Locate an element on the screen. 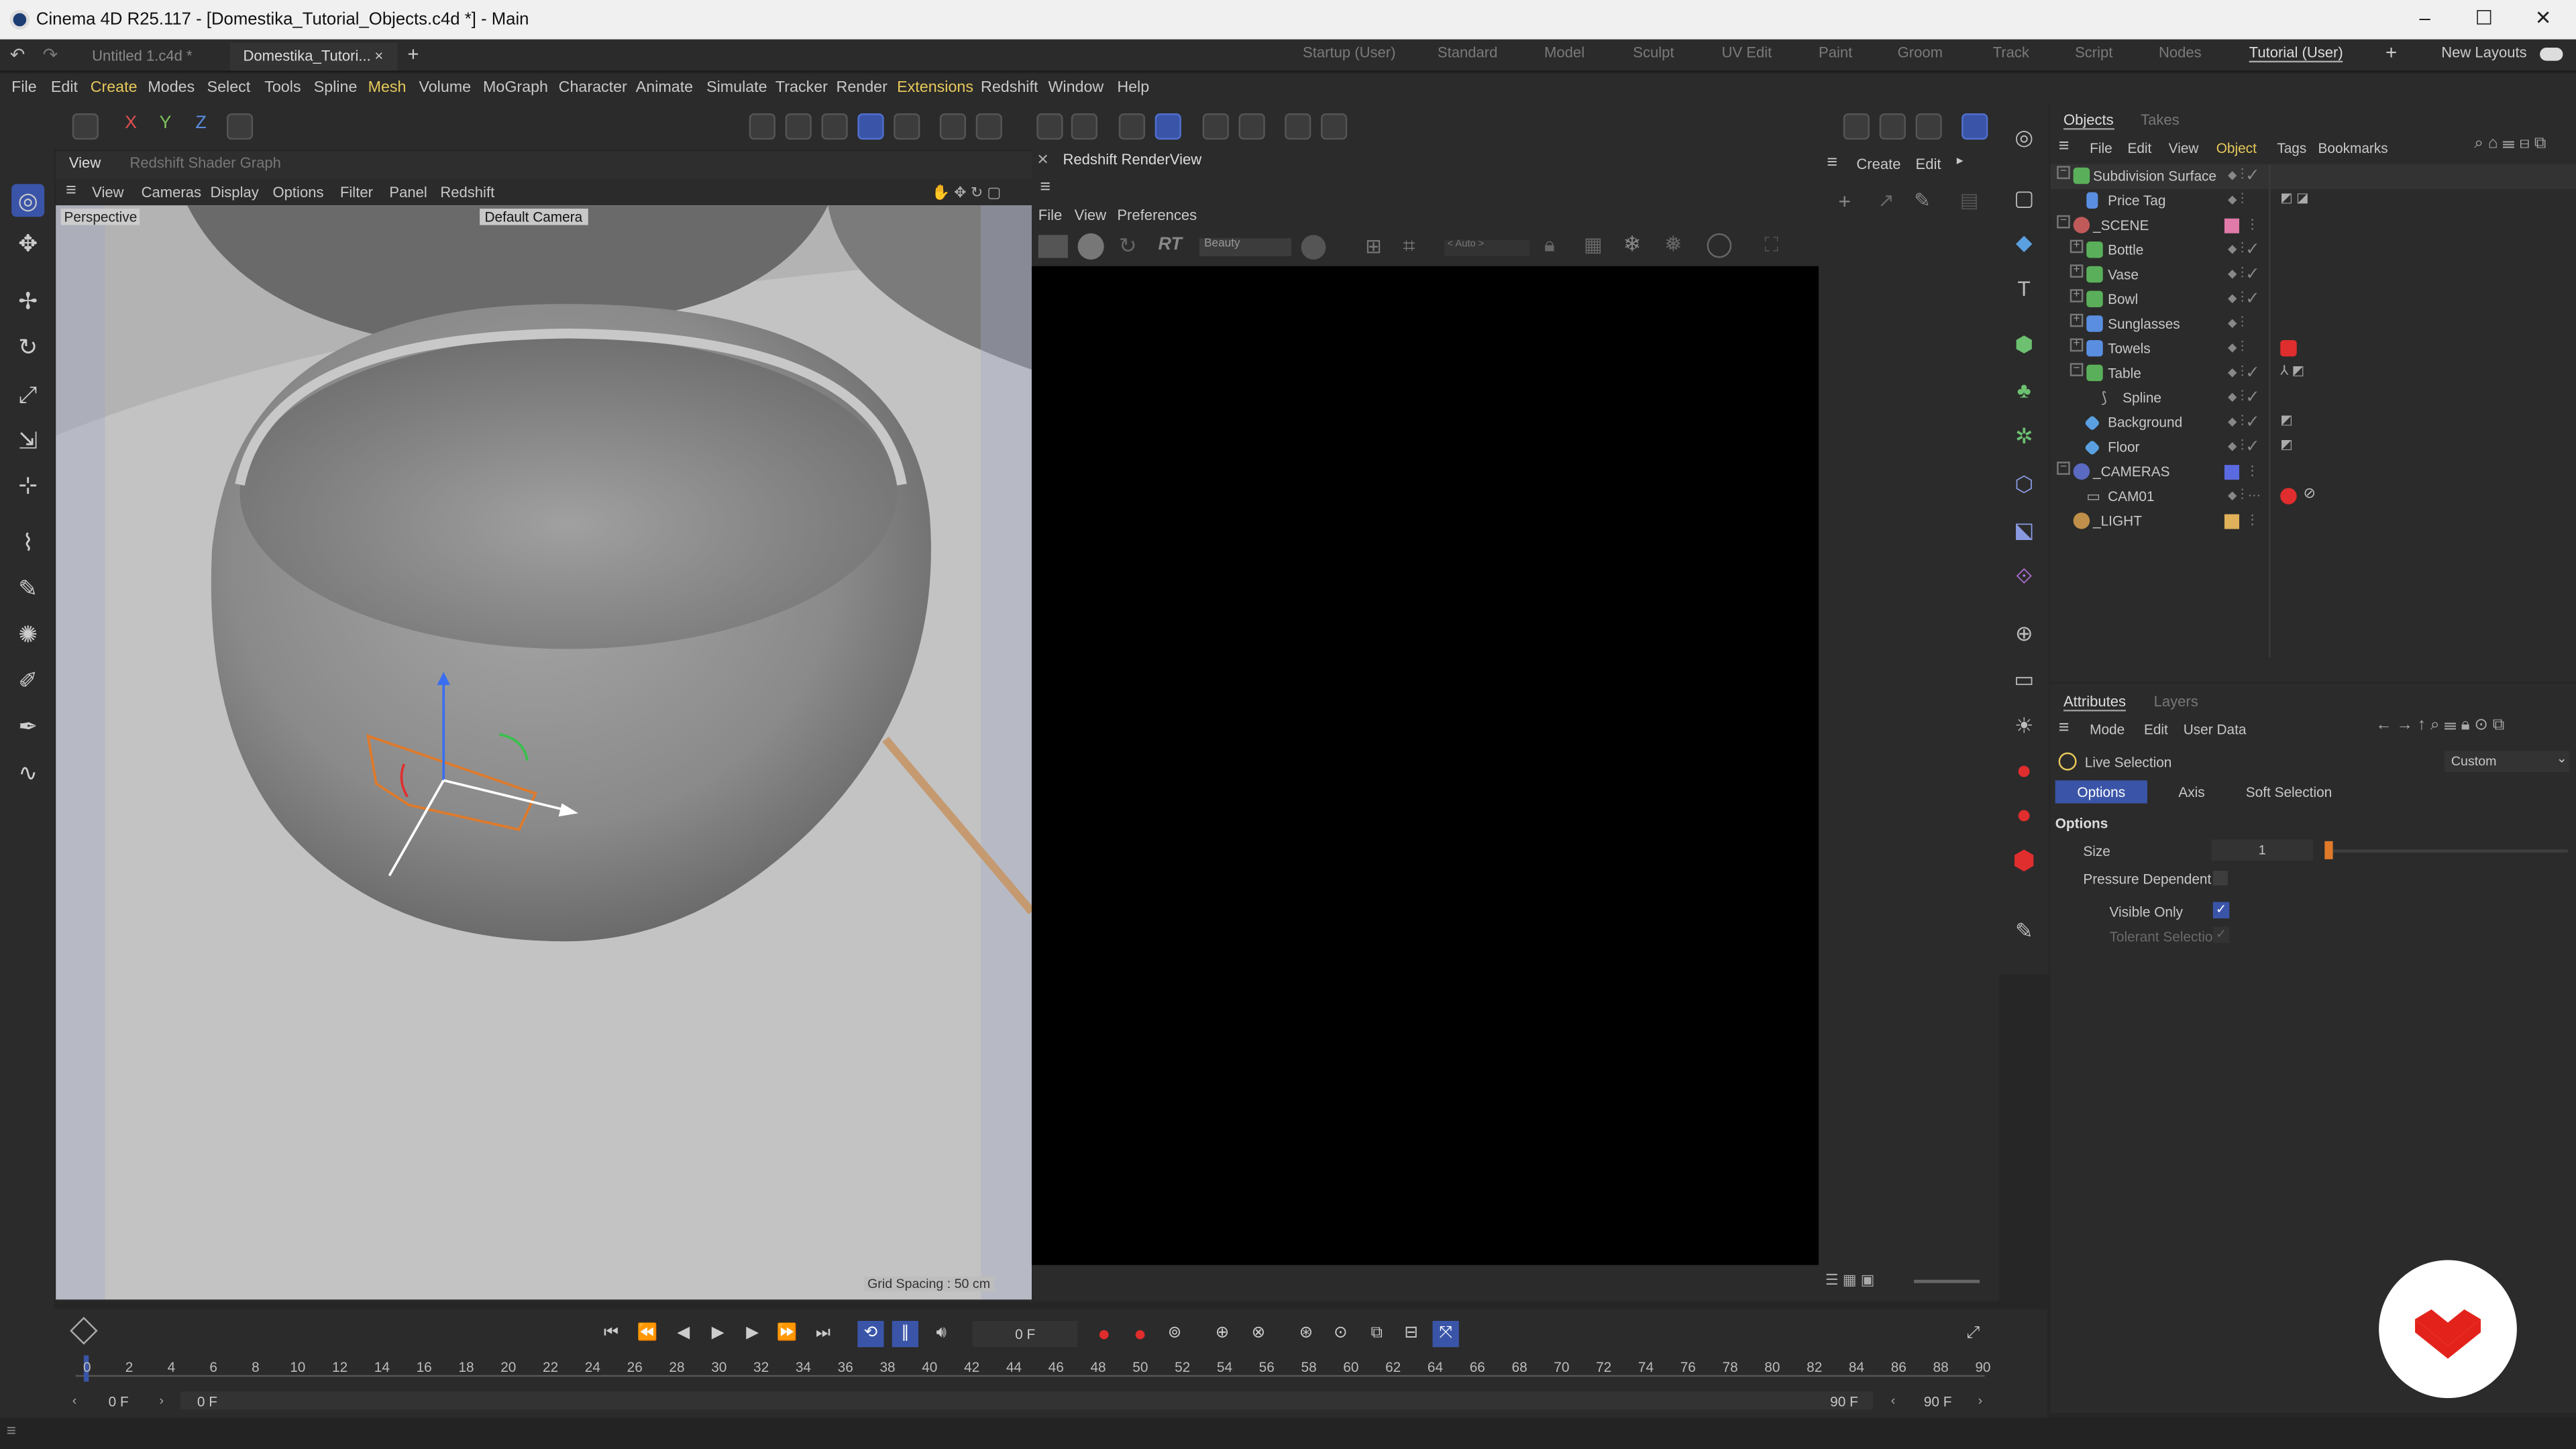  menu-create: Create is located at coordinates (114, 88).